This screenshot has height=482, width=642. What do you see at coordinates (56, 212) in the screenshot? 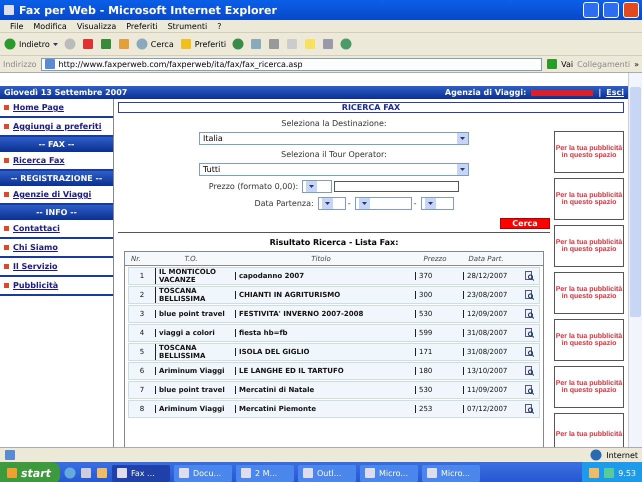
I see `sidebar-section-header: -- INFO --` at bounding box center [56, 212].